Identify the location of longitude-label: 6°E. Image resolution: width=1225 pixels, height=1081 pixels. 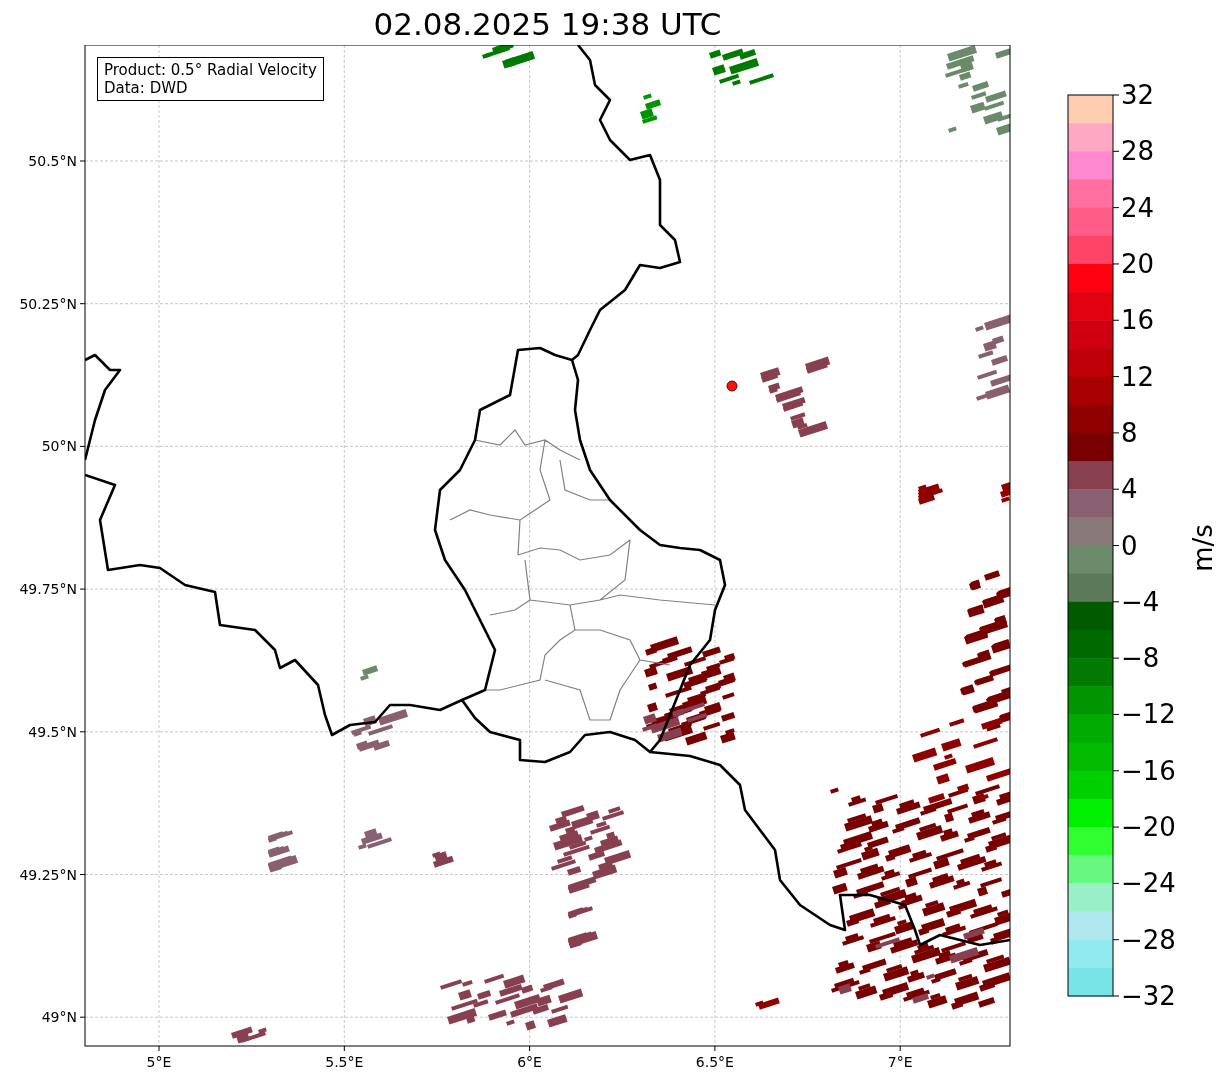
(529, 1062).